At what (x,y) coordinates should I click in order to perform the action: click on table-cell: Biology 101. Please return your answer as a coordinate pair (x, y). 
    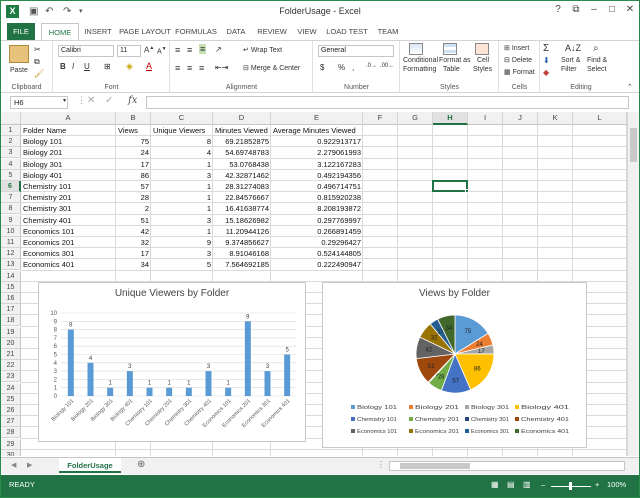
    Looking at the image, I should click on (68, 141).